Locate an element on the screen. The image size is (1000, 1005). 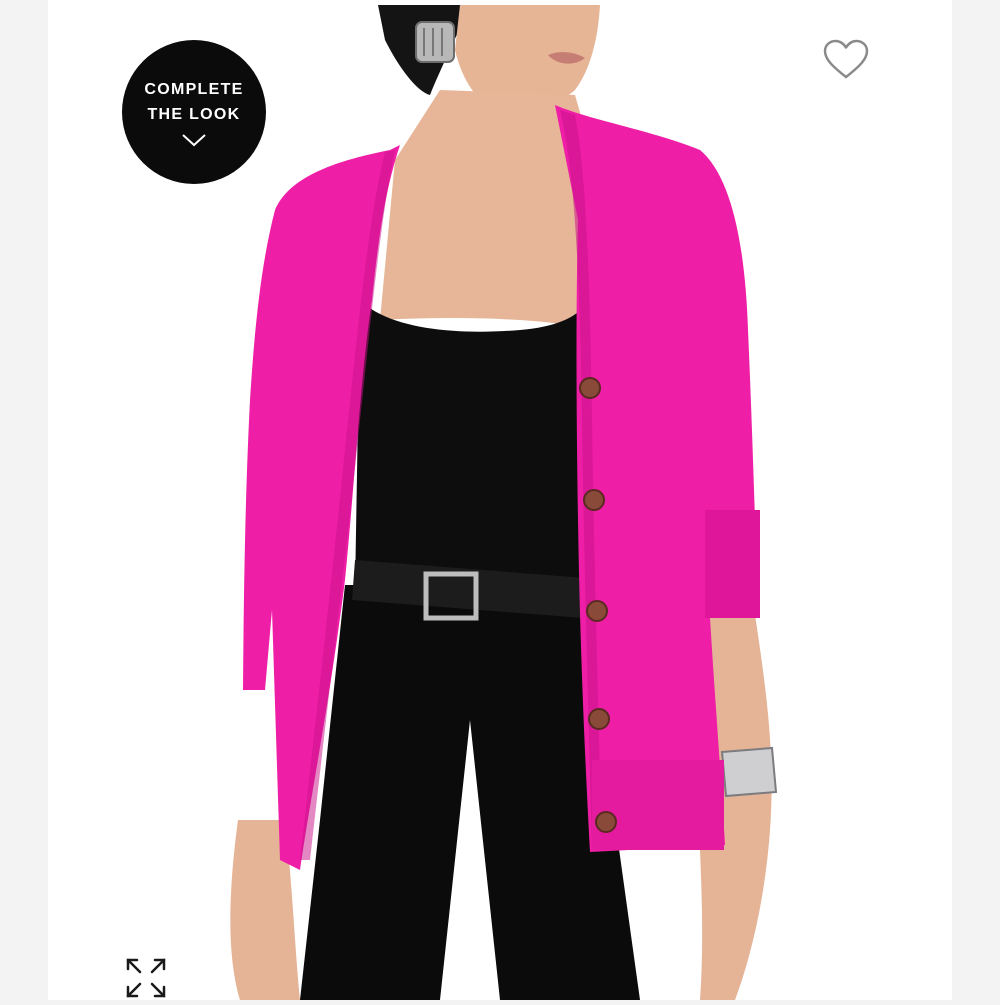
heart-outline-icon is located at coordinates (846, 59).